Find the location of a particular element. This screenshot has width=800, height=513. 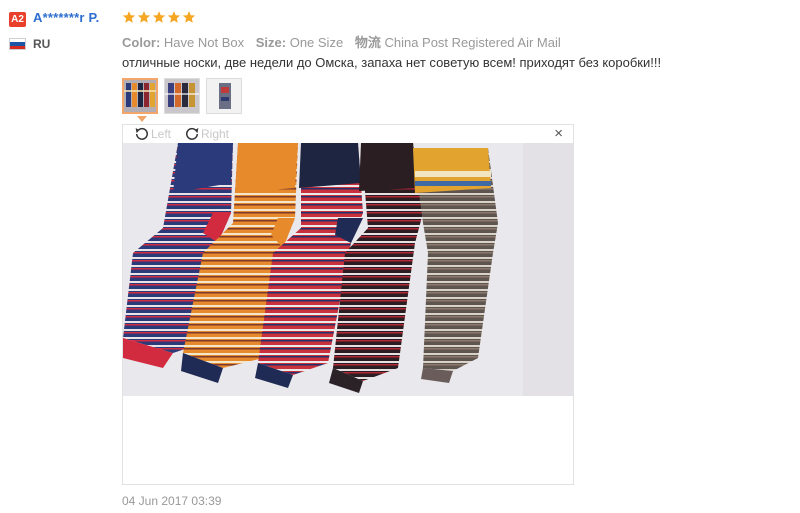

rotate-left-icon is located at coordinates (141, 133).